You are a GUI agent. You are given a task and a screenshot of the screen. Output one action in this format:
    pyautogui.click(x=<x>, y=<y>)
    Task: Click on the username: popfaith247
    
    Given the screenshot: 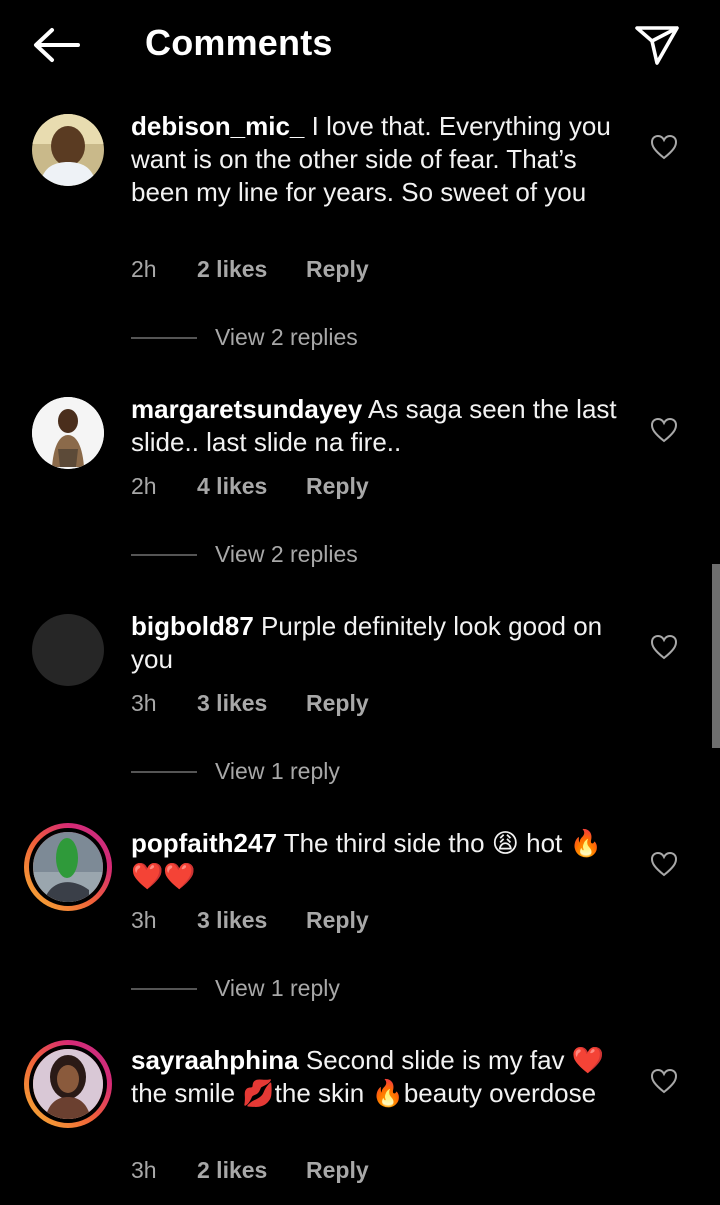 What is the action you would take?
    pyautogui.click(x=204, y=843)
    